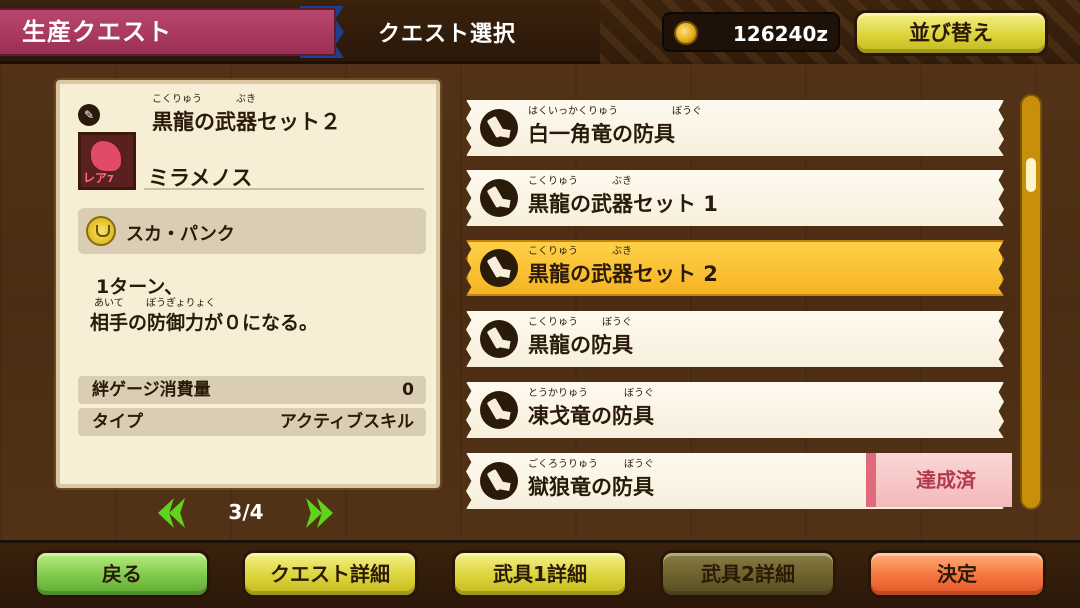 This screenshot has width=1080, height=608. What do you see at coordinates (89, 115) in the screenshot?
I see `skill-icon: ✎` at bounding box center [89, 115].